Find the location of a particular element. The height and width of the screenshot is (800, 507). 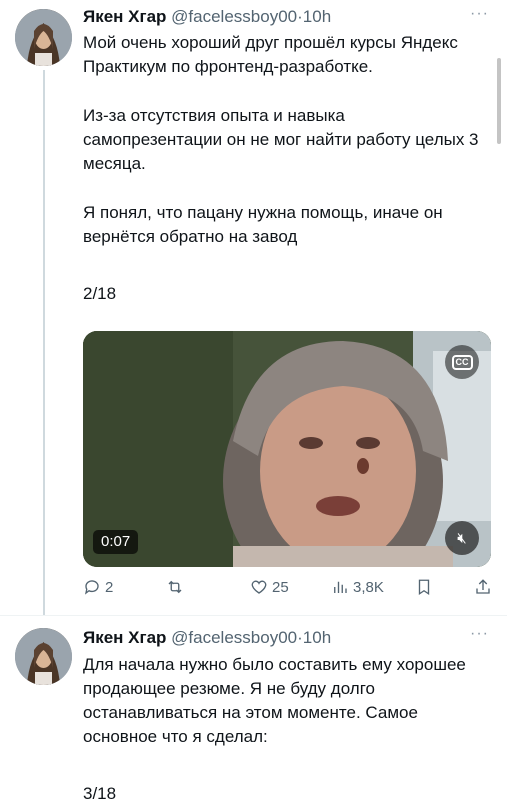

reply-button: 2 is located at coordinates (98, 587).